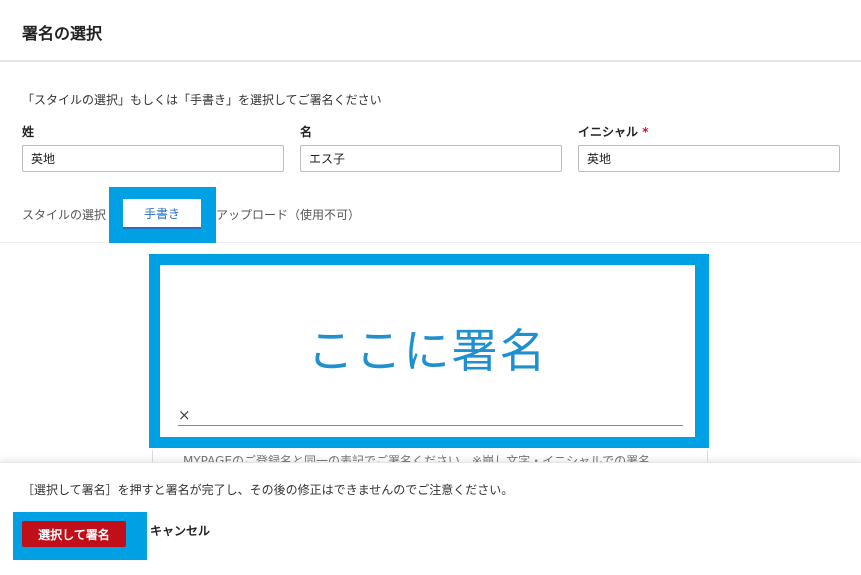  I want to click on signature-baseline, so click(430, 425).